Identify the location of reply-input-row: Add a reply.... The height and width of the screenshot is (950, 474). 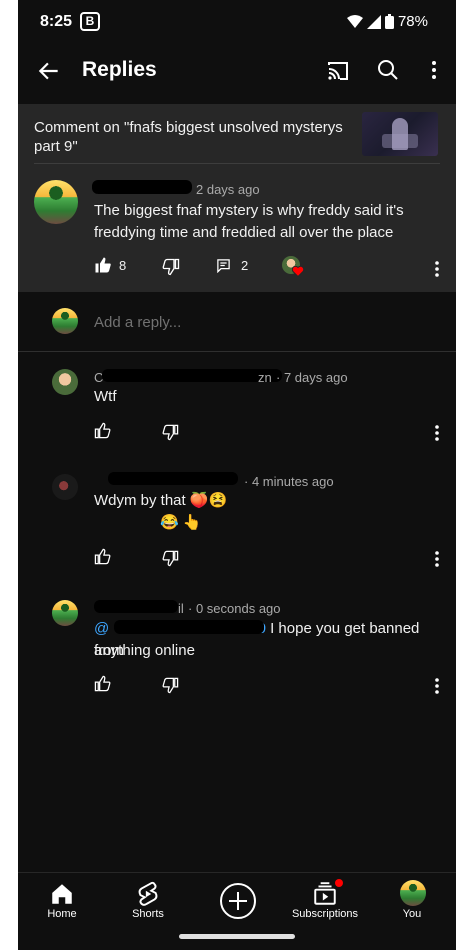
(237, 326).